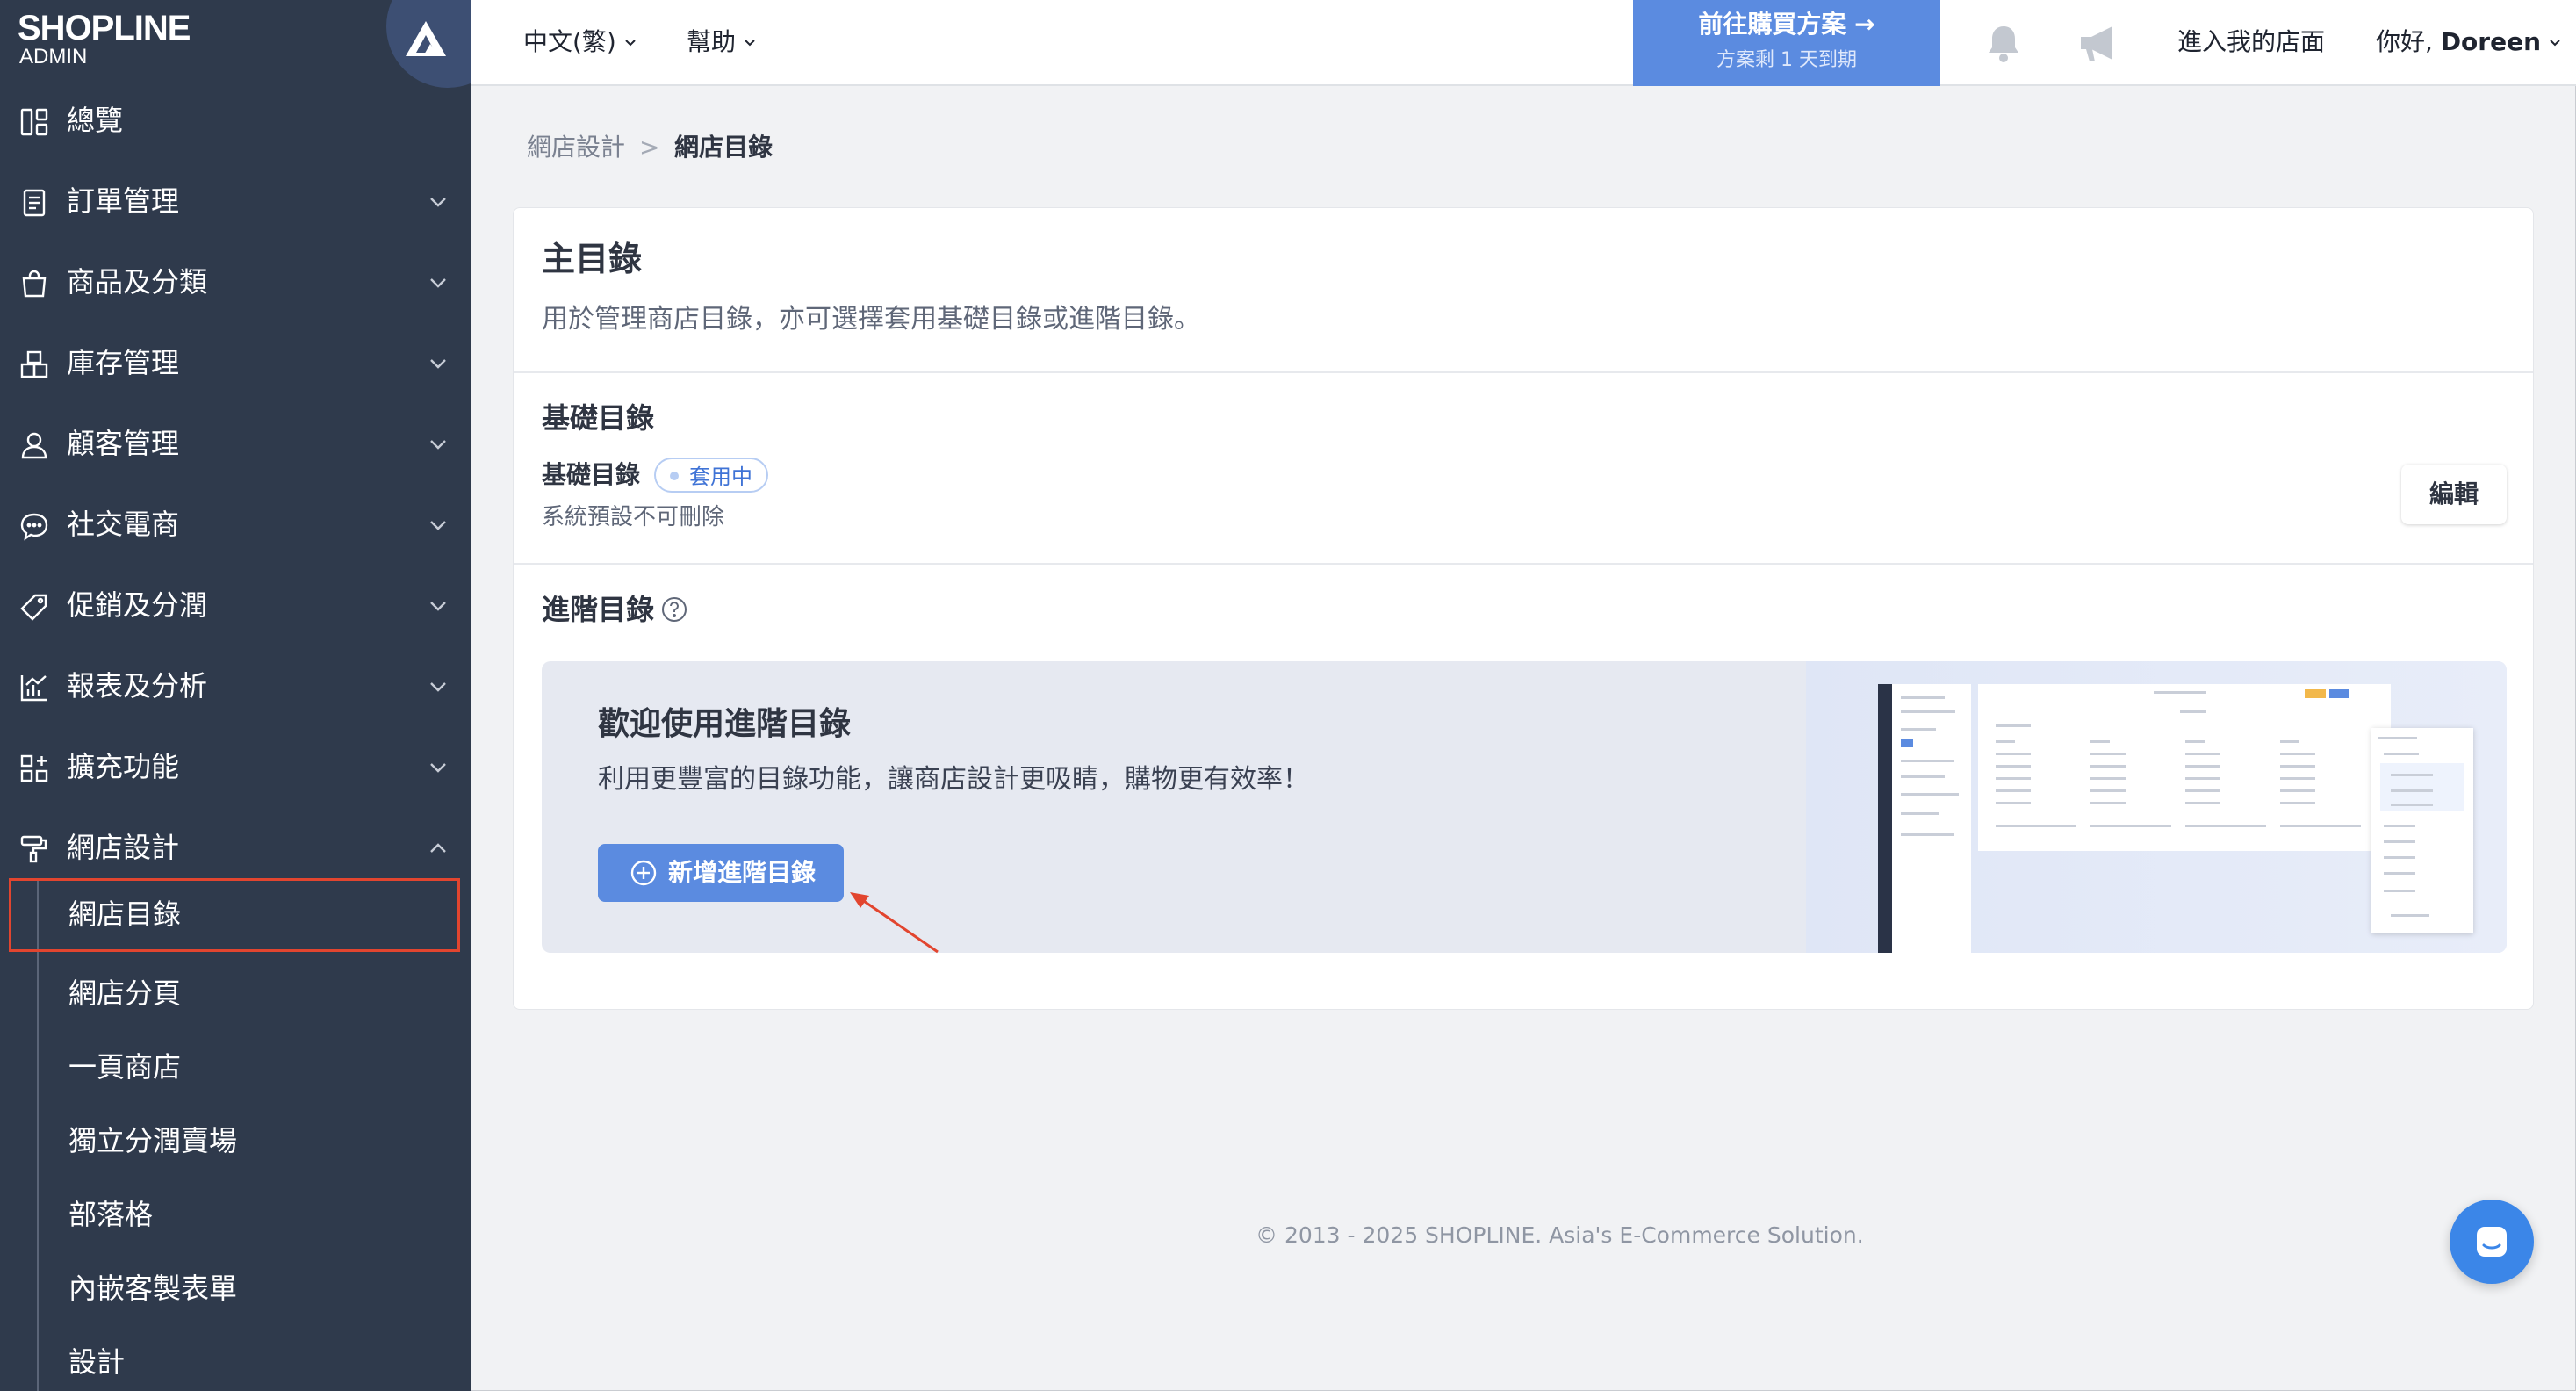 The image size is (2576, 1391). Describe the element at coordinates (235, 849) in the screenshot. I see `sidebar-item-store-design: 網店設計` at that location.